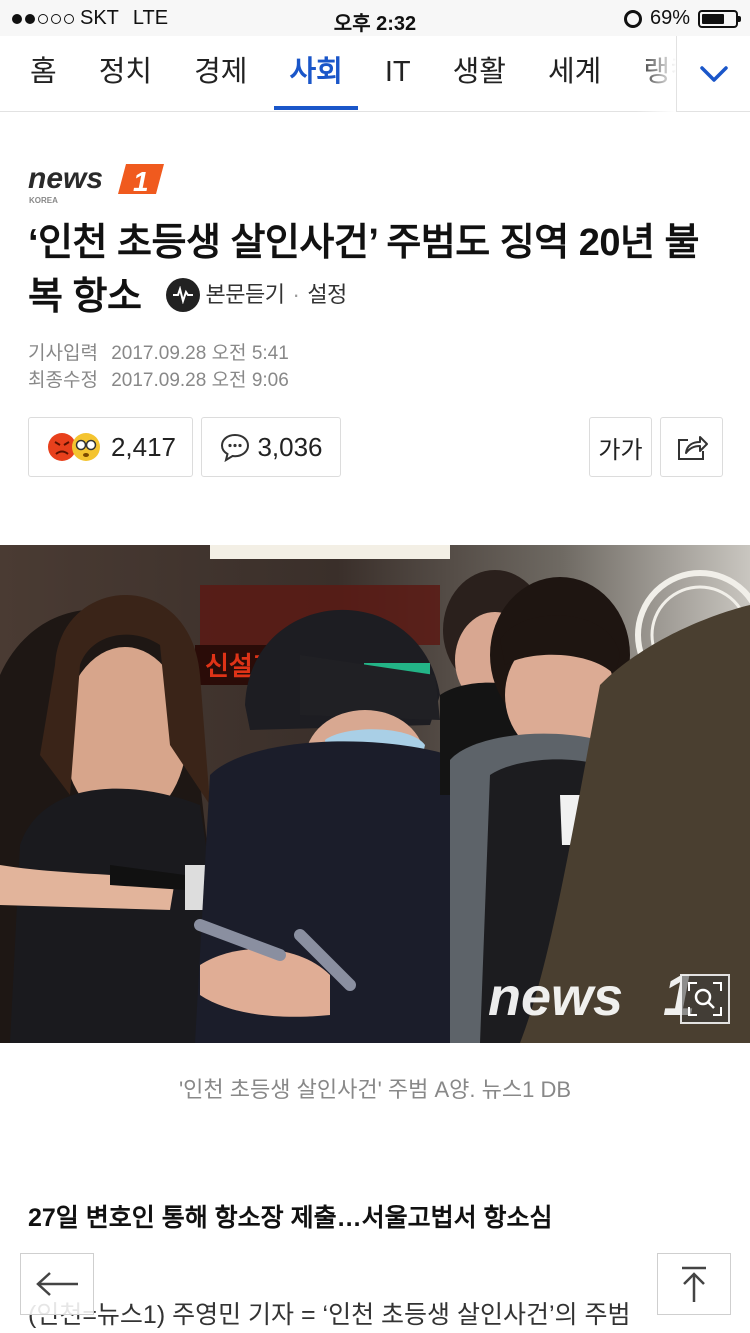 This screenshot has width=750, height=1333. Describe the element at coordinates (315, 74) in the screenshot. I see `tab-society: 사회` at that location.